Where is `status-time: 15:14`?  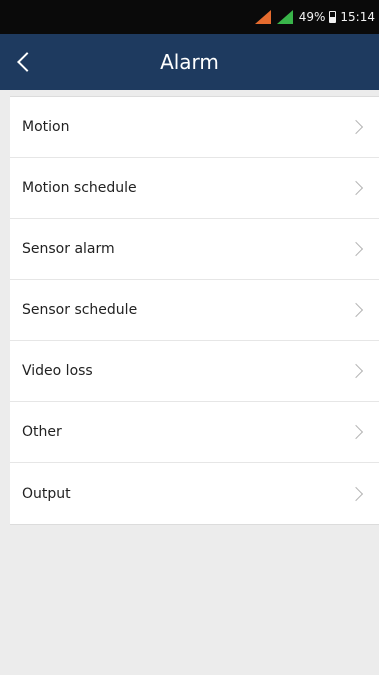
status-time: 15:14 is located at coordinates (357, 17).